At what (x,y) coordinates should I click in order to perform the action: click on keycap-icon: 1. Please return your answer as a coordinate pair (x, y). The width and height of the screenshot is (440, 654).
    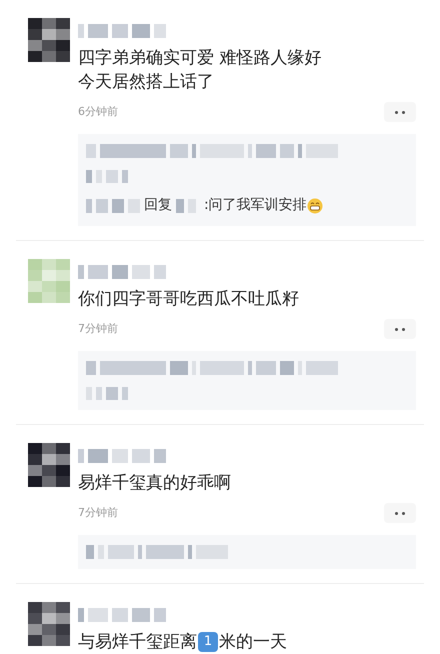
    Looking at the image, I should click on (208, 642).